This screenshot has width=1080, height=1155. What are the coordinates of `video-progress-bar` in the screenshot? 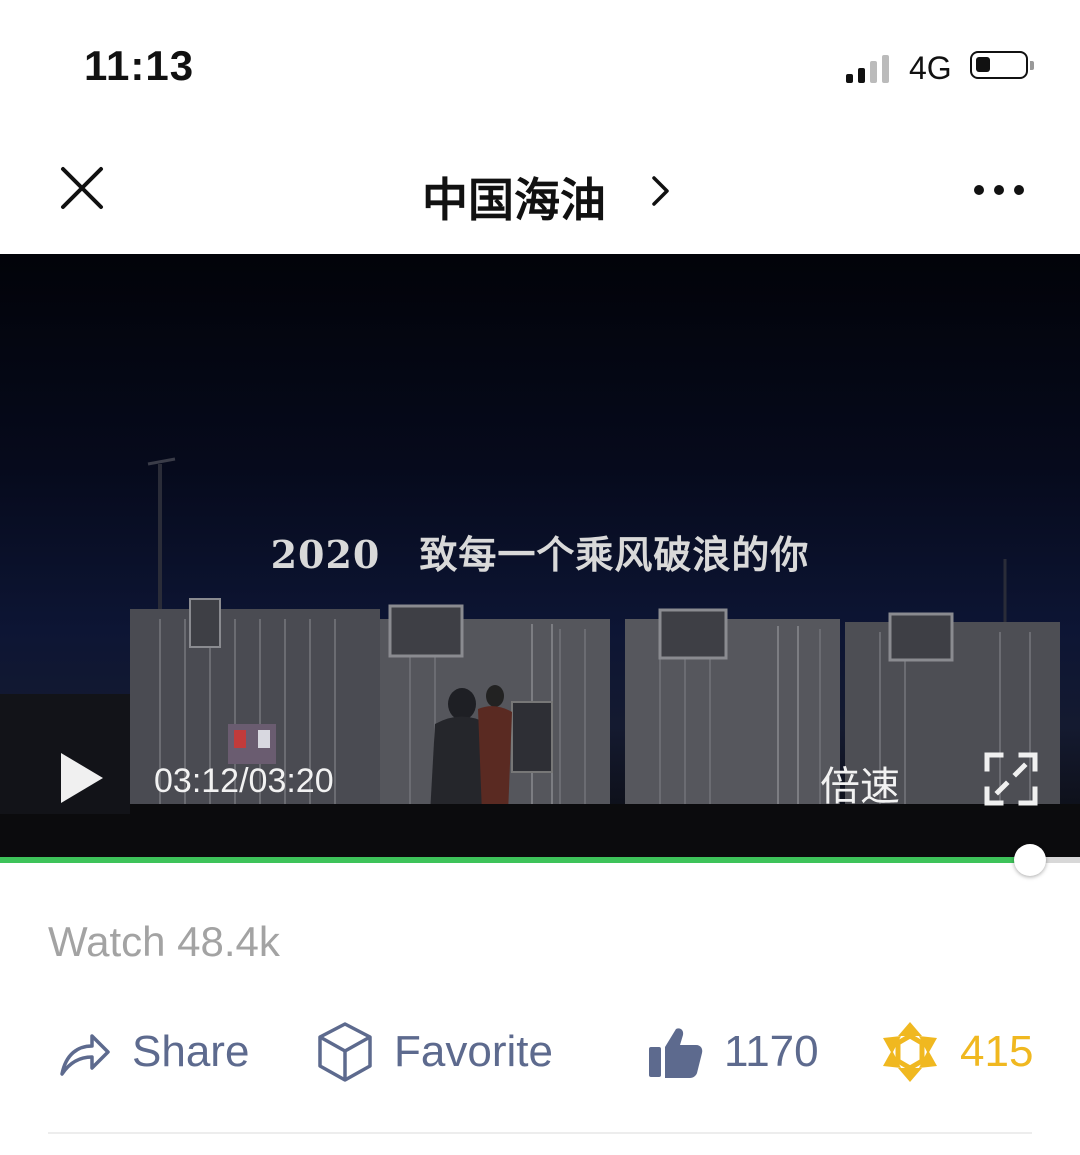 It's located at (540, 860).